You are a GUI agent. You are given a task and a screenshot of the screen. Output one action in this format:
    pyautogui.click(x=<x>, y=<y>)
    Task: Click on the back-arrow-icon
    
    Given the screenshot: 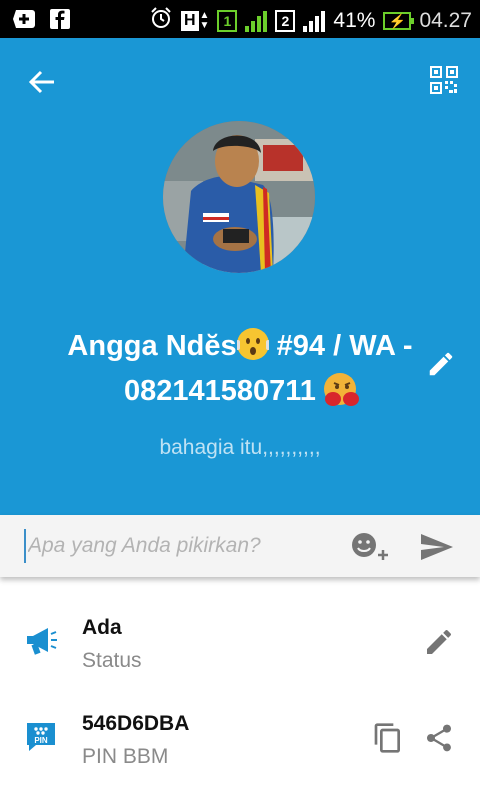 What is the action you would take?
    pyautogui.click(x=41, y=82)
    